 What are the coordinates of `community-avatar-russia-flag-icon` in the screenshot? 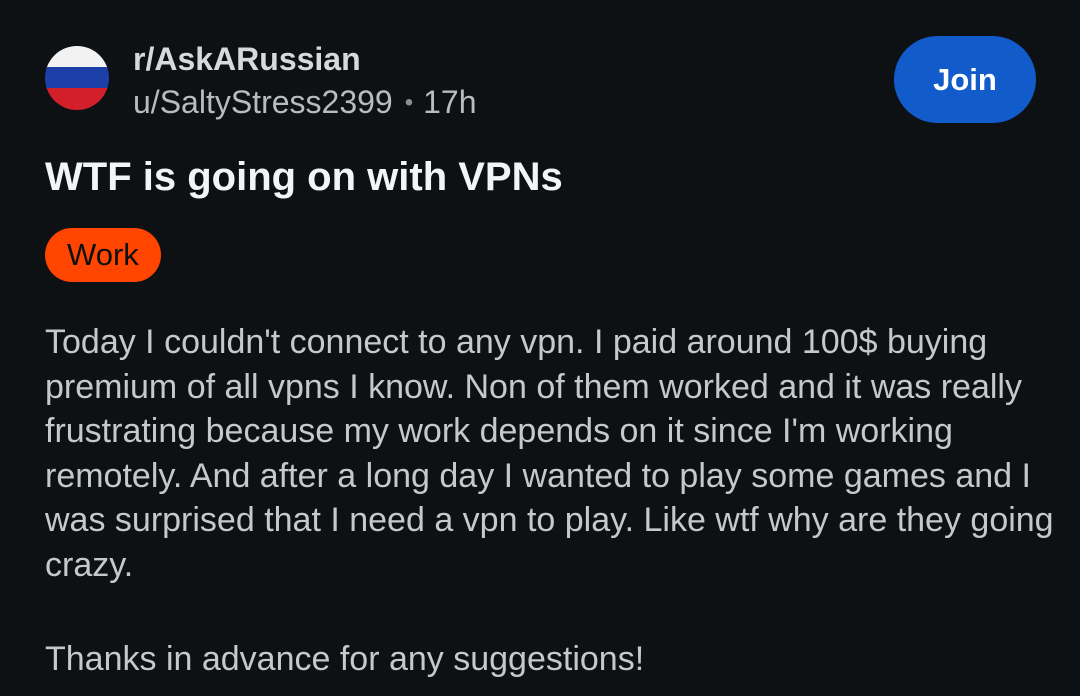 It's located at (77, 78).